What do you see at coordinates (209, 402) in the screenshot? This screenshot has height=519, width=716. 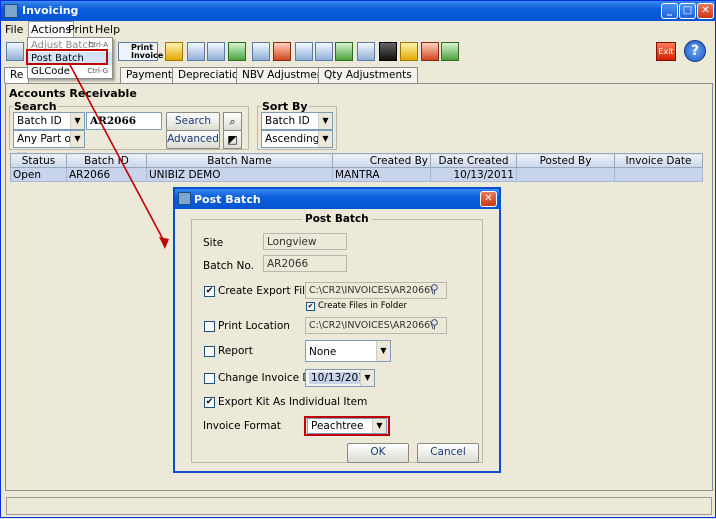 I see `export-kit-checkbox: ✔` at bounding box center [209, 402].